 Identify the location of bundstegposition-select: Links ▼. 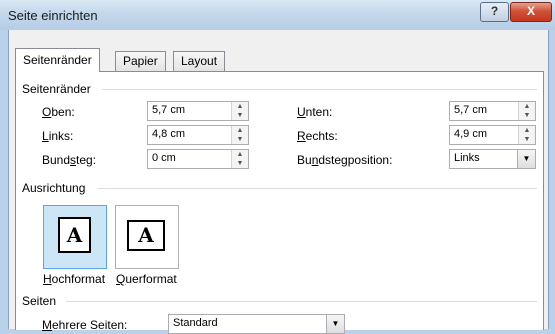
(492, 159).